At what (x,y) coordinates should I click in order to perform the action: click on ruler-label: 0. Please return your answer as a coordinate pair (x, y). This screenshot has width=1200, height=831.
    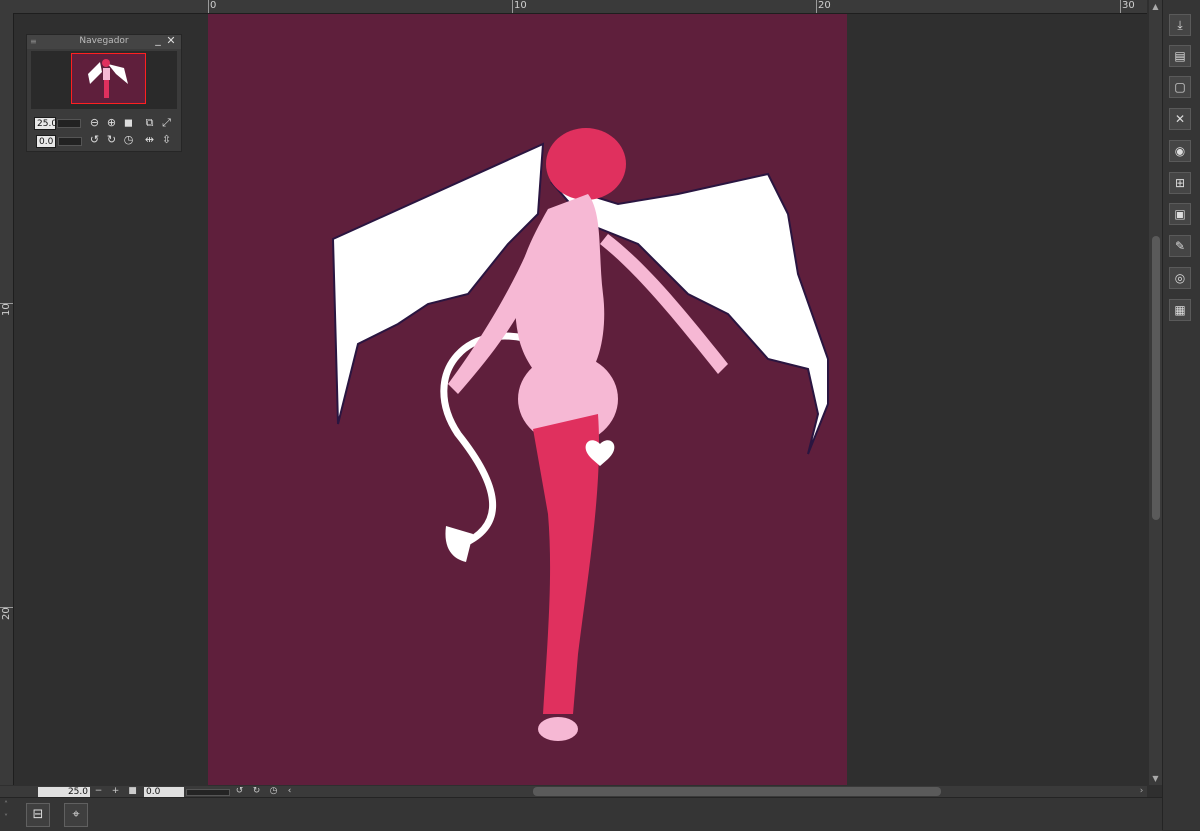
    Looking at the image, I should click on (213, 5).